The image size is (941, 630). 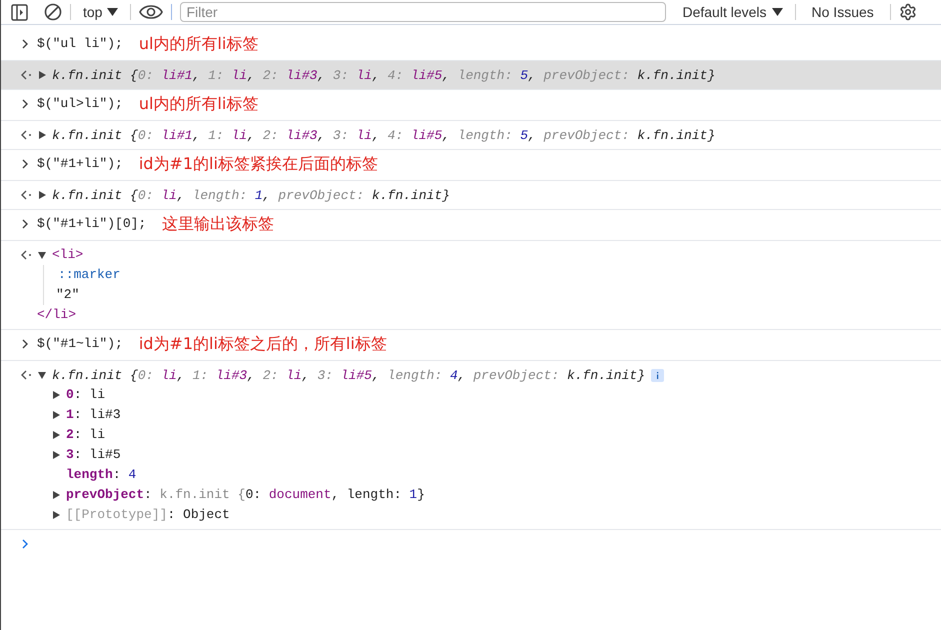 What do you see at coordinates (80, 344) in the screenshot?
I see `console-command: $("#1~li");` at bounding box center [80, 344].